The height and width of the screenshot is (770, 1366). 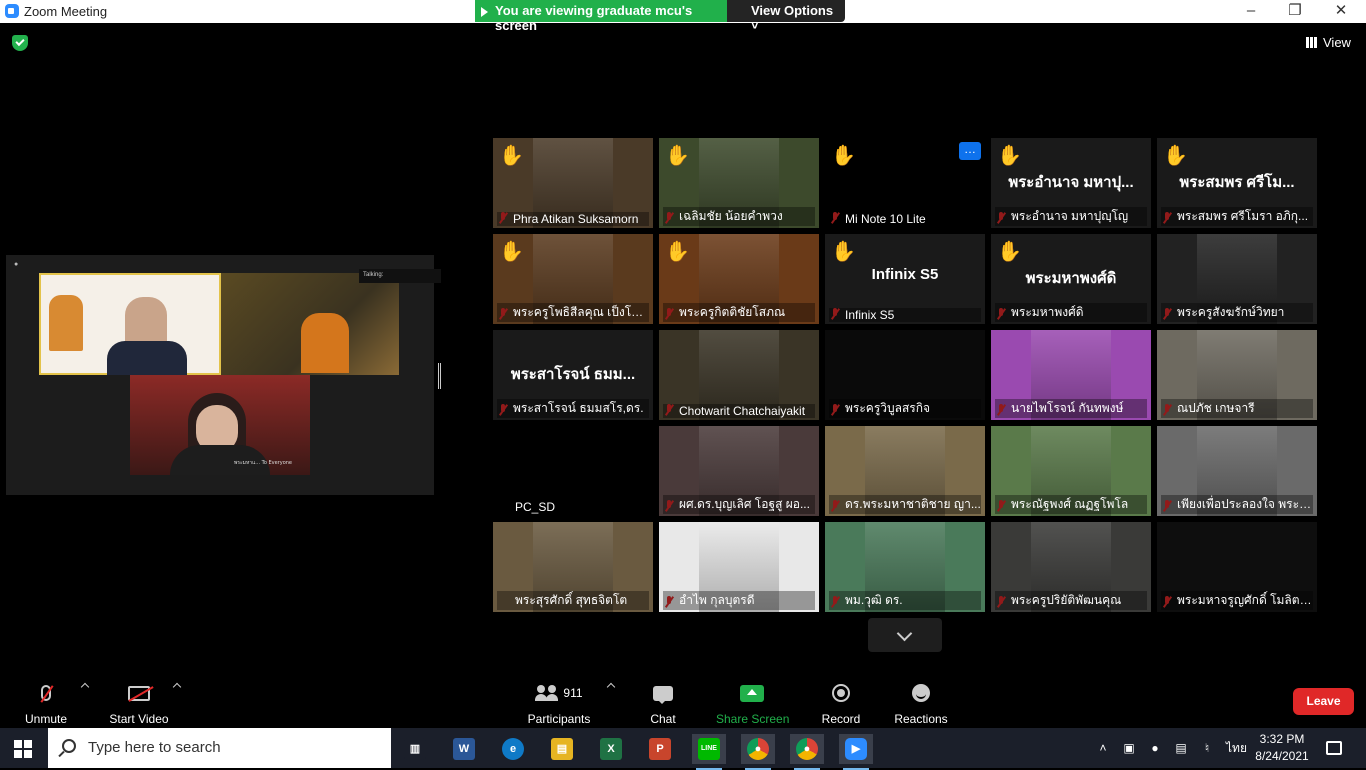 What do you see at coordinates (1282, 748) in the screenshot?
I see `taskbar-clock: 3:32 PM 8/24/2021` at bounding box center [1282, 748].